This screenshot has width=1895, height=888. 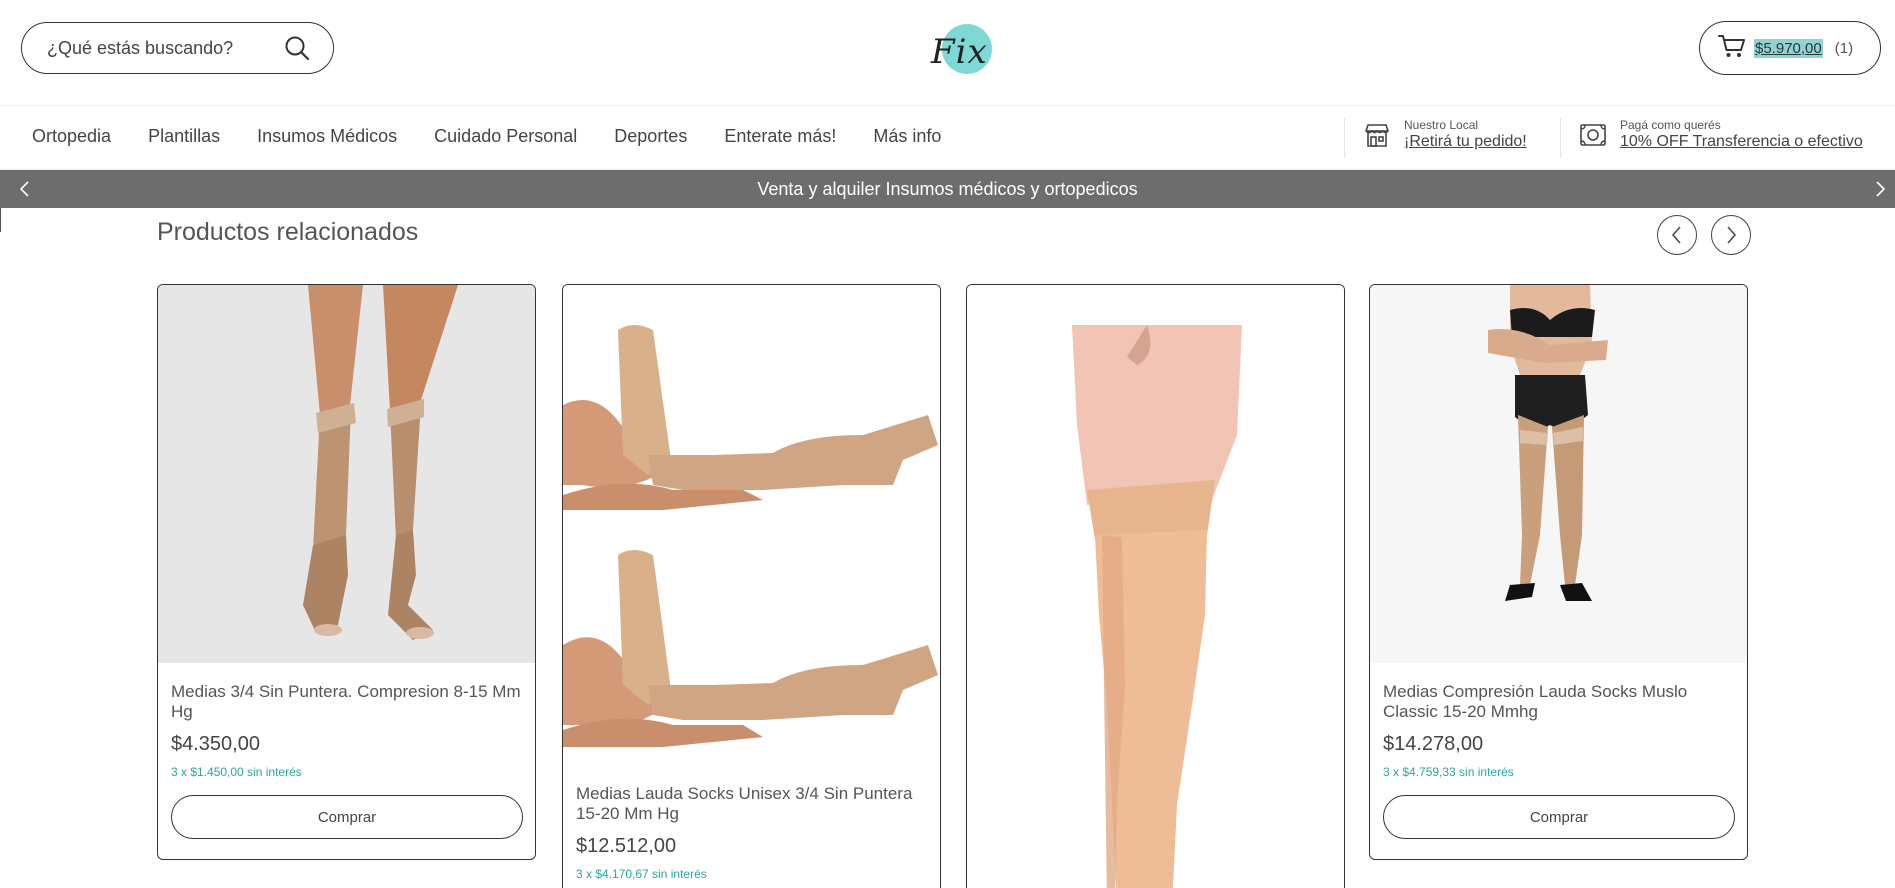 I want to click on knee-high-stockings-photo, so click(x=346, y=474).